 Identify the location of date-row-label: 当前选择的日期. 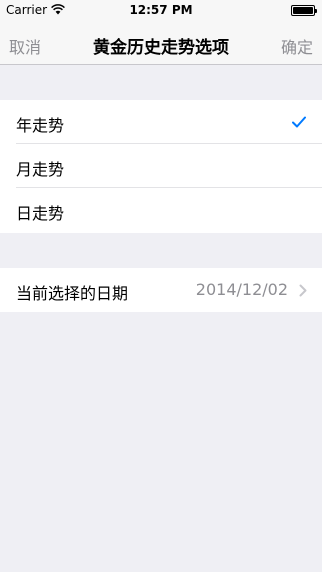
(72, 293).